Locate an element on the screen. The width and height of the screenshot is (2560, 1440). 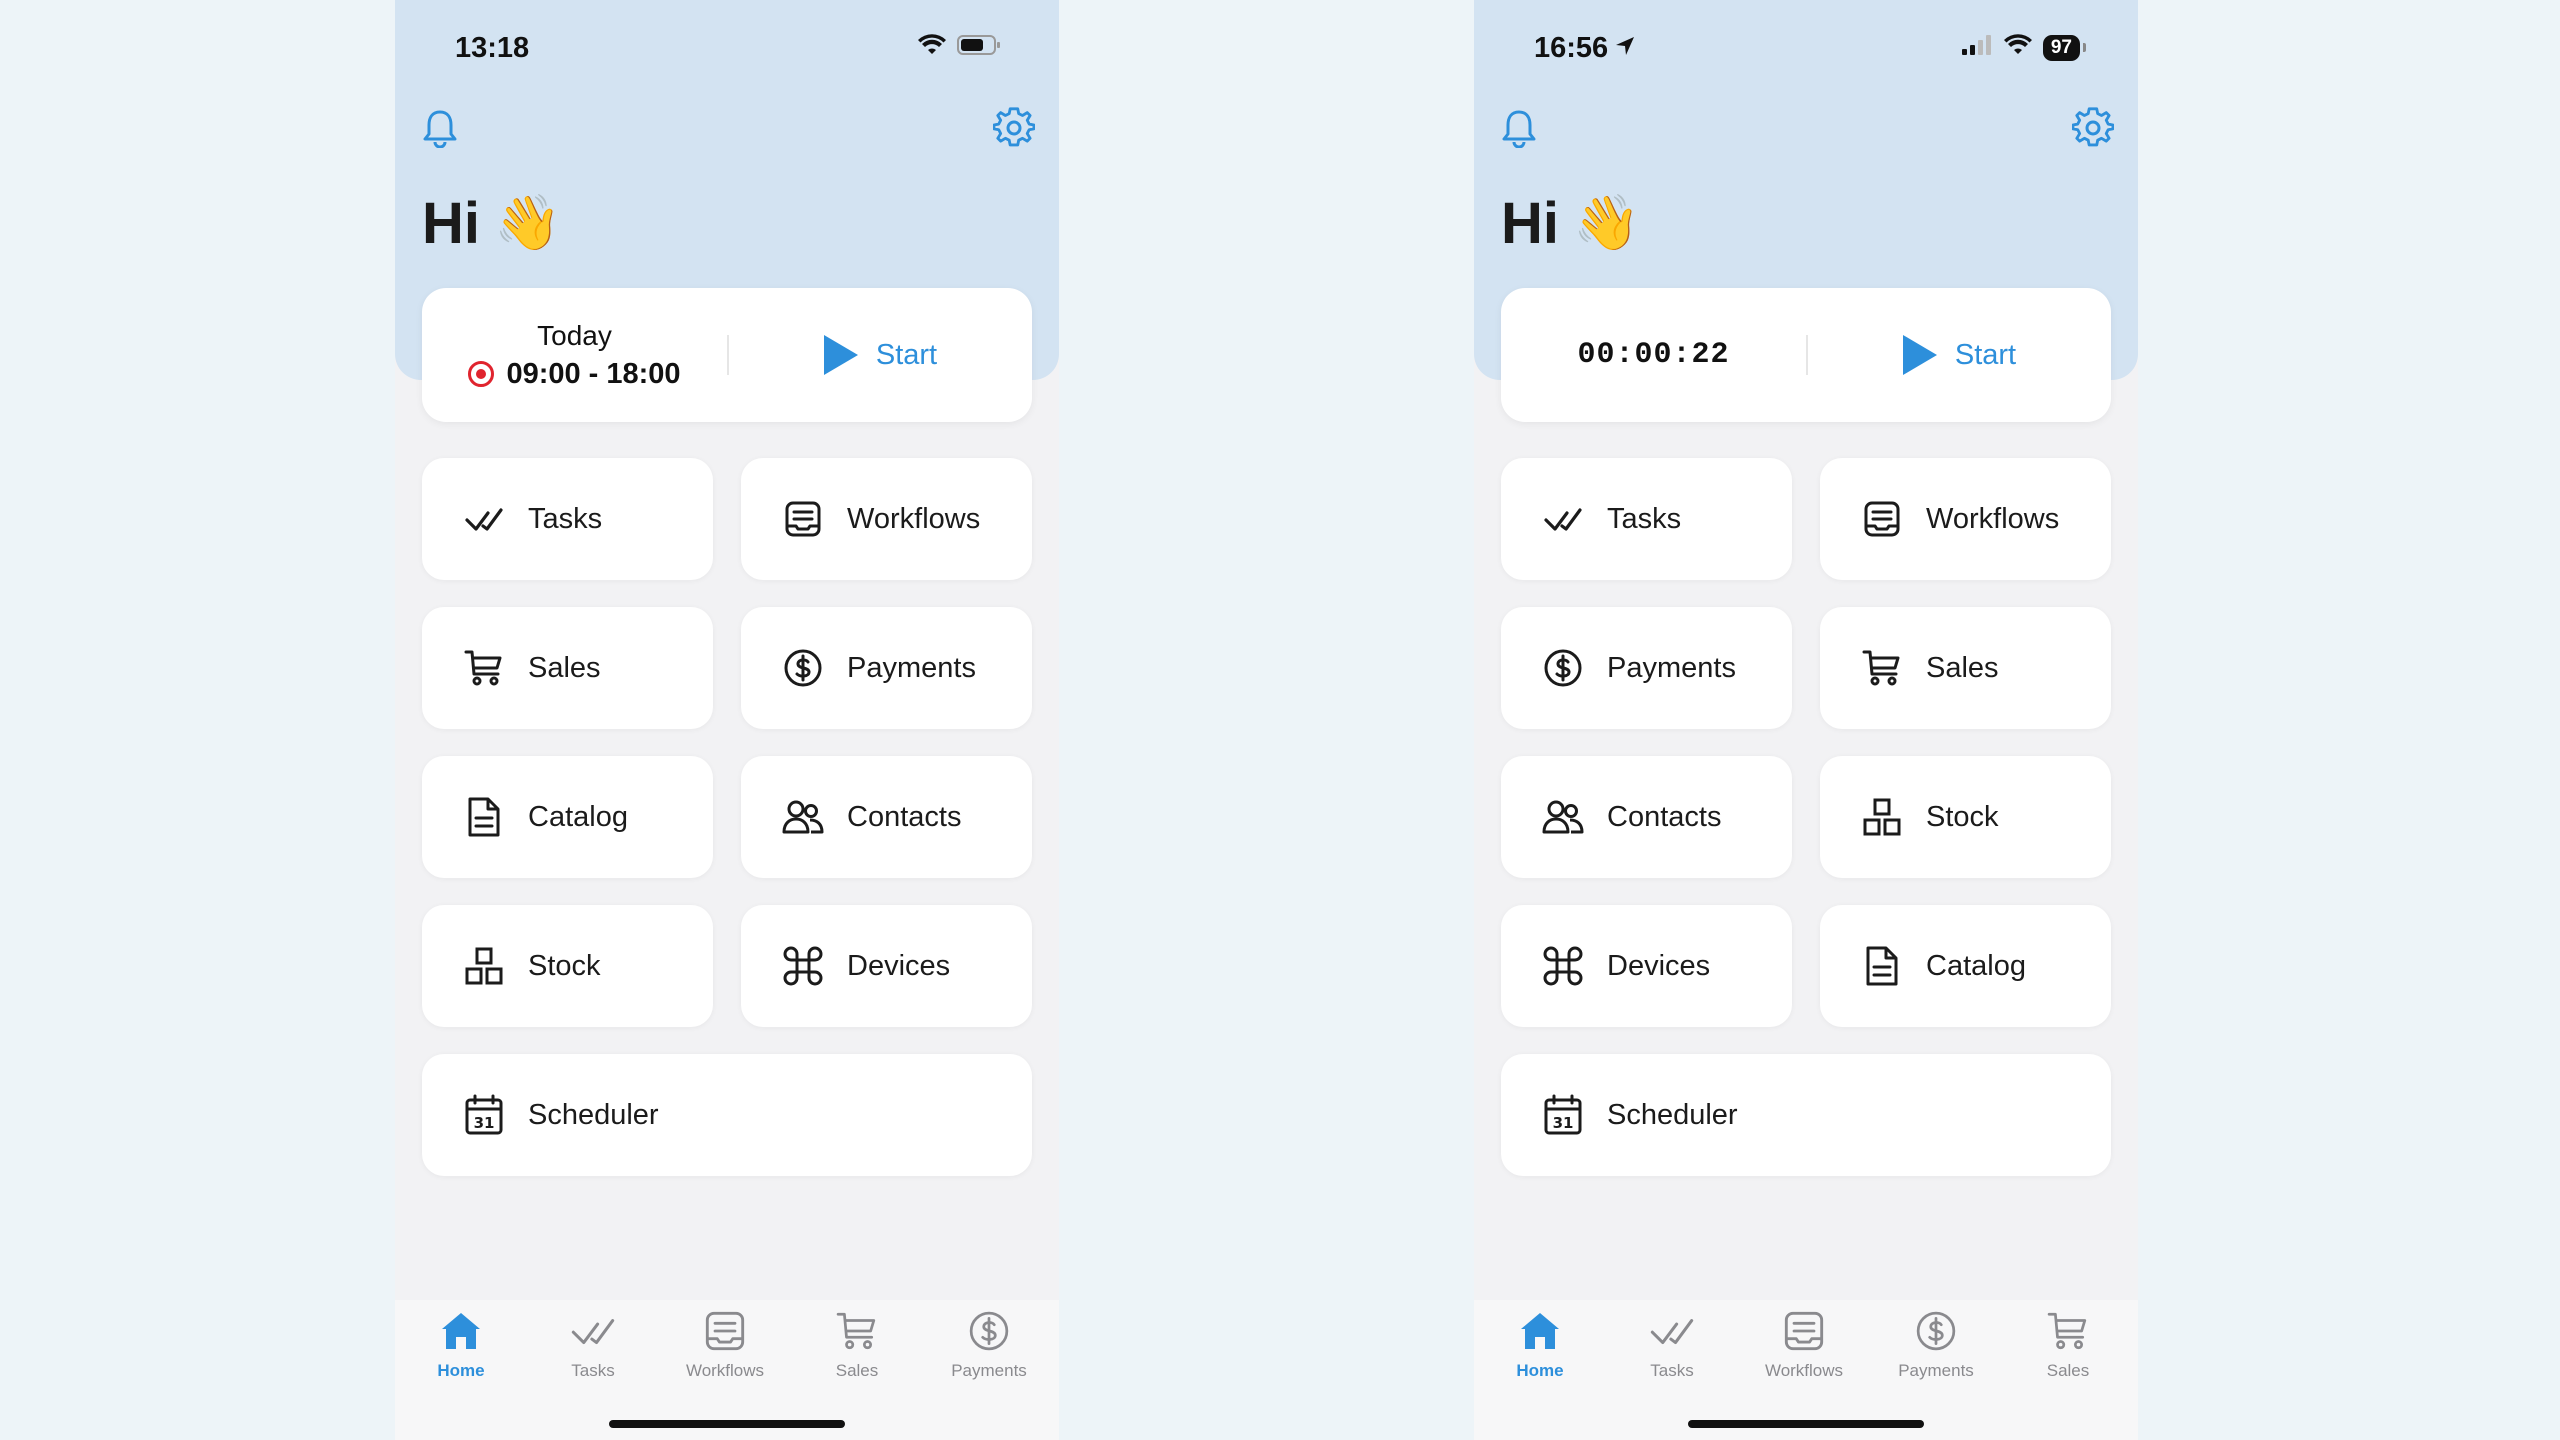
status-time: 13:18 is located at coordinates (492, 48).